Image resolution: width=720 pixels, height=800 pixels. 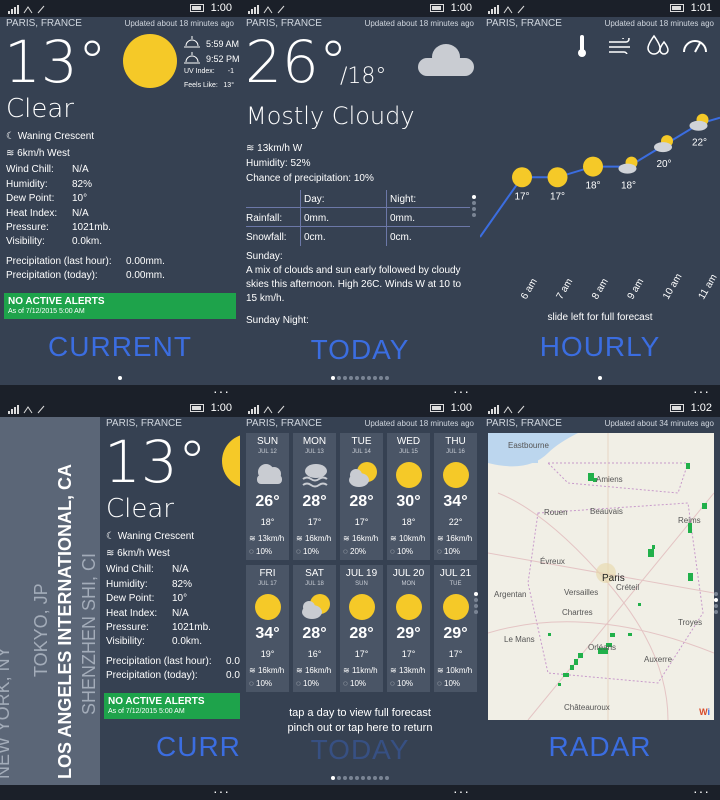 What do you see at coordinates (361, 496) in the screenshot?
I see `forecast-day-tile: TUE JUL 14 28° 17° ≋ 16km/h ◌ 20%` at bounding box center [361, 496].